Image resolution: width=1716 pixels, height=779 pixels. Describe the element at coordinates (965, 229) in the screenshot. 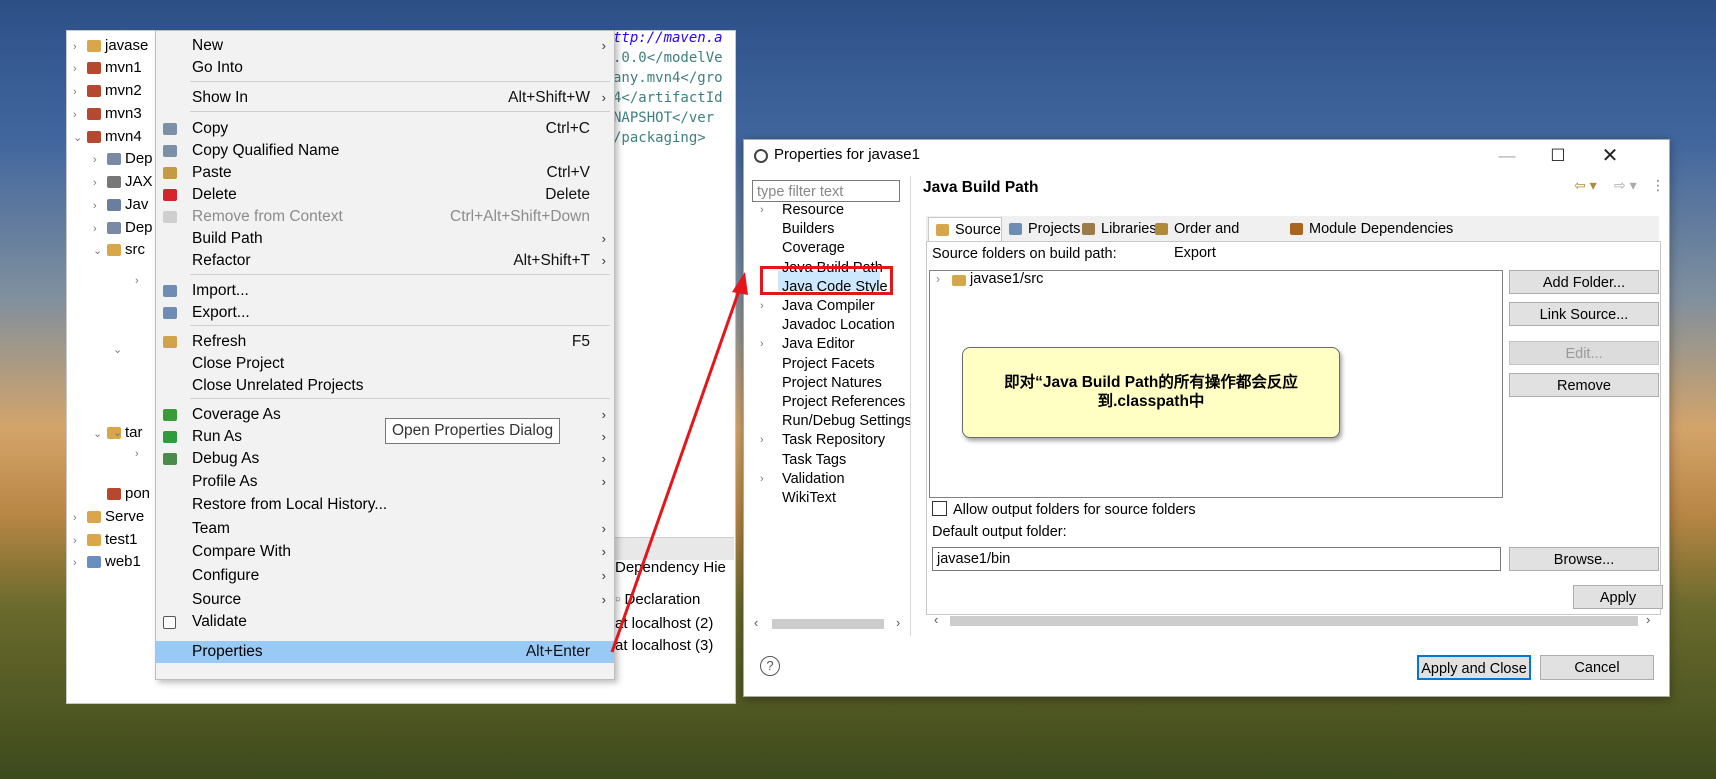

I see `tab-source: Source` at that location.